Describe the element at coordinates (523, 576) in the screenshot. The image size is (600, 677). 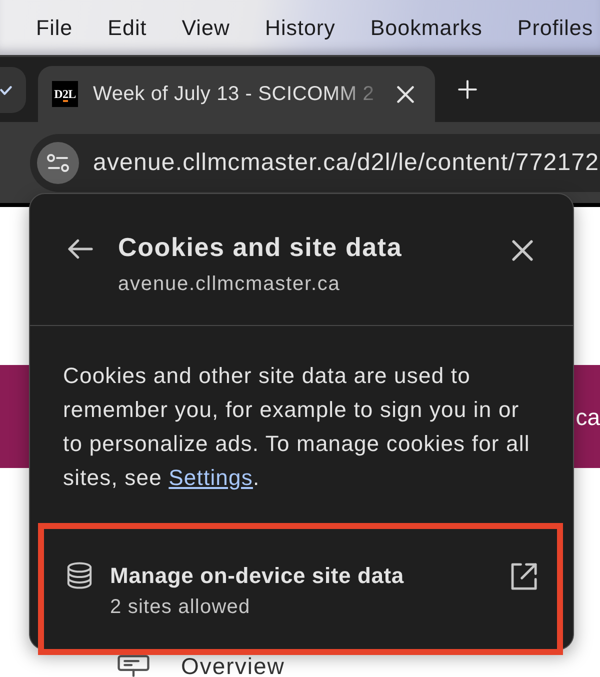
I see `external-link-icon` at that location.